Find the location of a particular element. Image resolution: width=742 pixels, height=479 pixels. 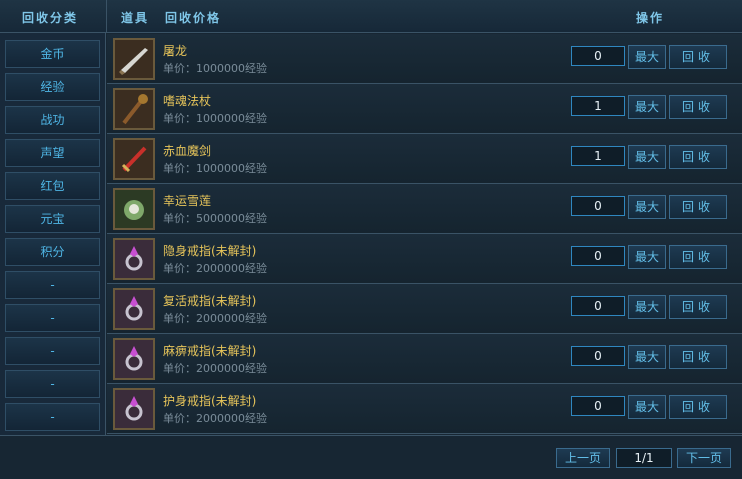

item-name: 护身戒指(未解封) is located at coordinates (210, 401).